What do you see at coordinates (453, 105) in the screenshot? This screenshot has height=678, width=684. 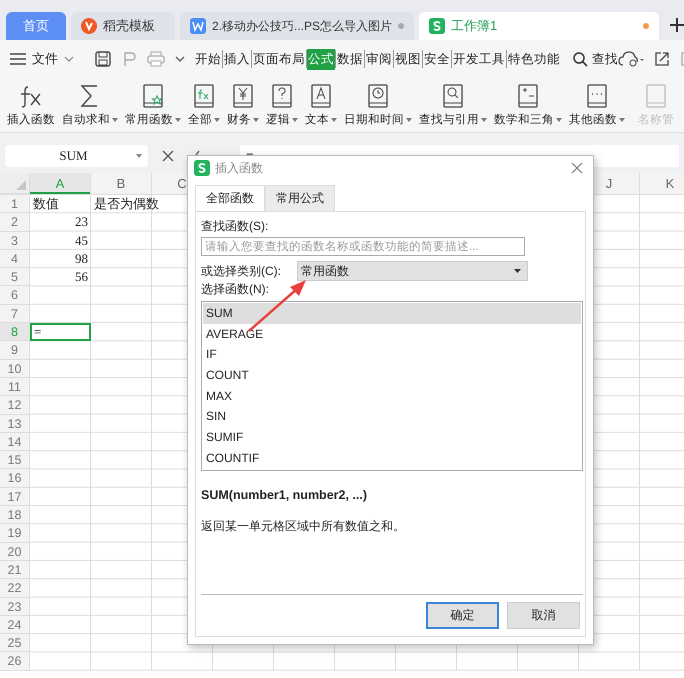 I see `ribbon-button: 查找与引用` at bounding box center [453, 105].